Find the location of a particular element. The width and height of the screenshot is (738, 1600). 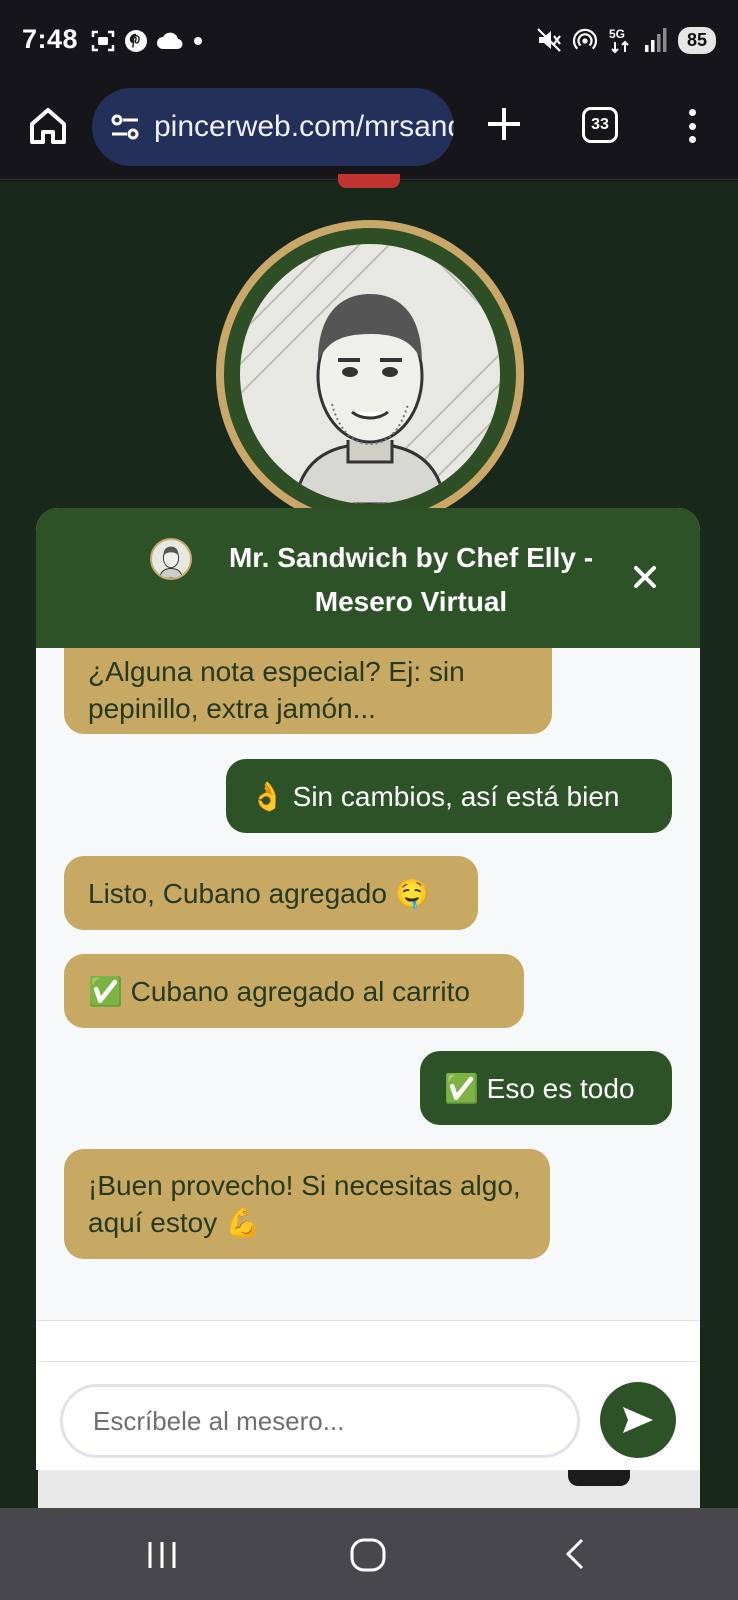

home-nav-button is located at coordinates (368, 1554).